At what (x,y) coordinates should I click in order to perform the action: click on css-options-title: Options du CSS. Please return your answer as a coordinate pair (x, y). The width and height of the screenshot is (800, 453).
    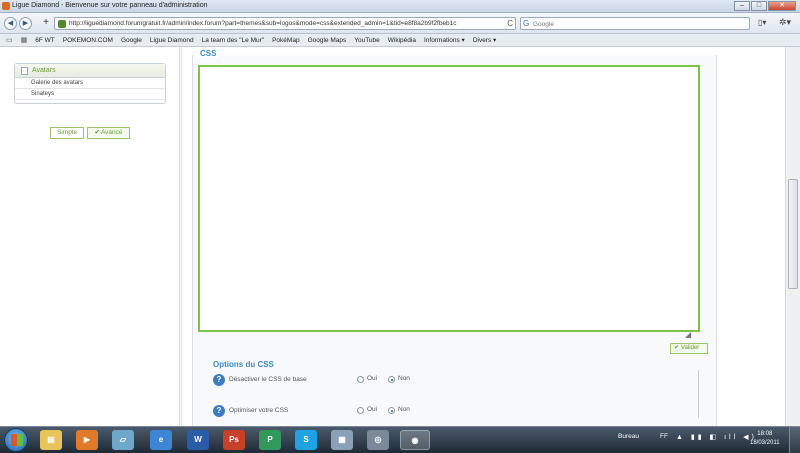
    Looking at the image, I should click on (243, 364).